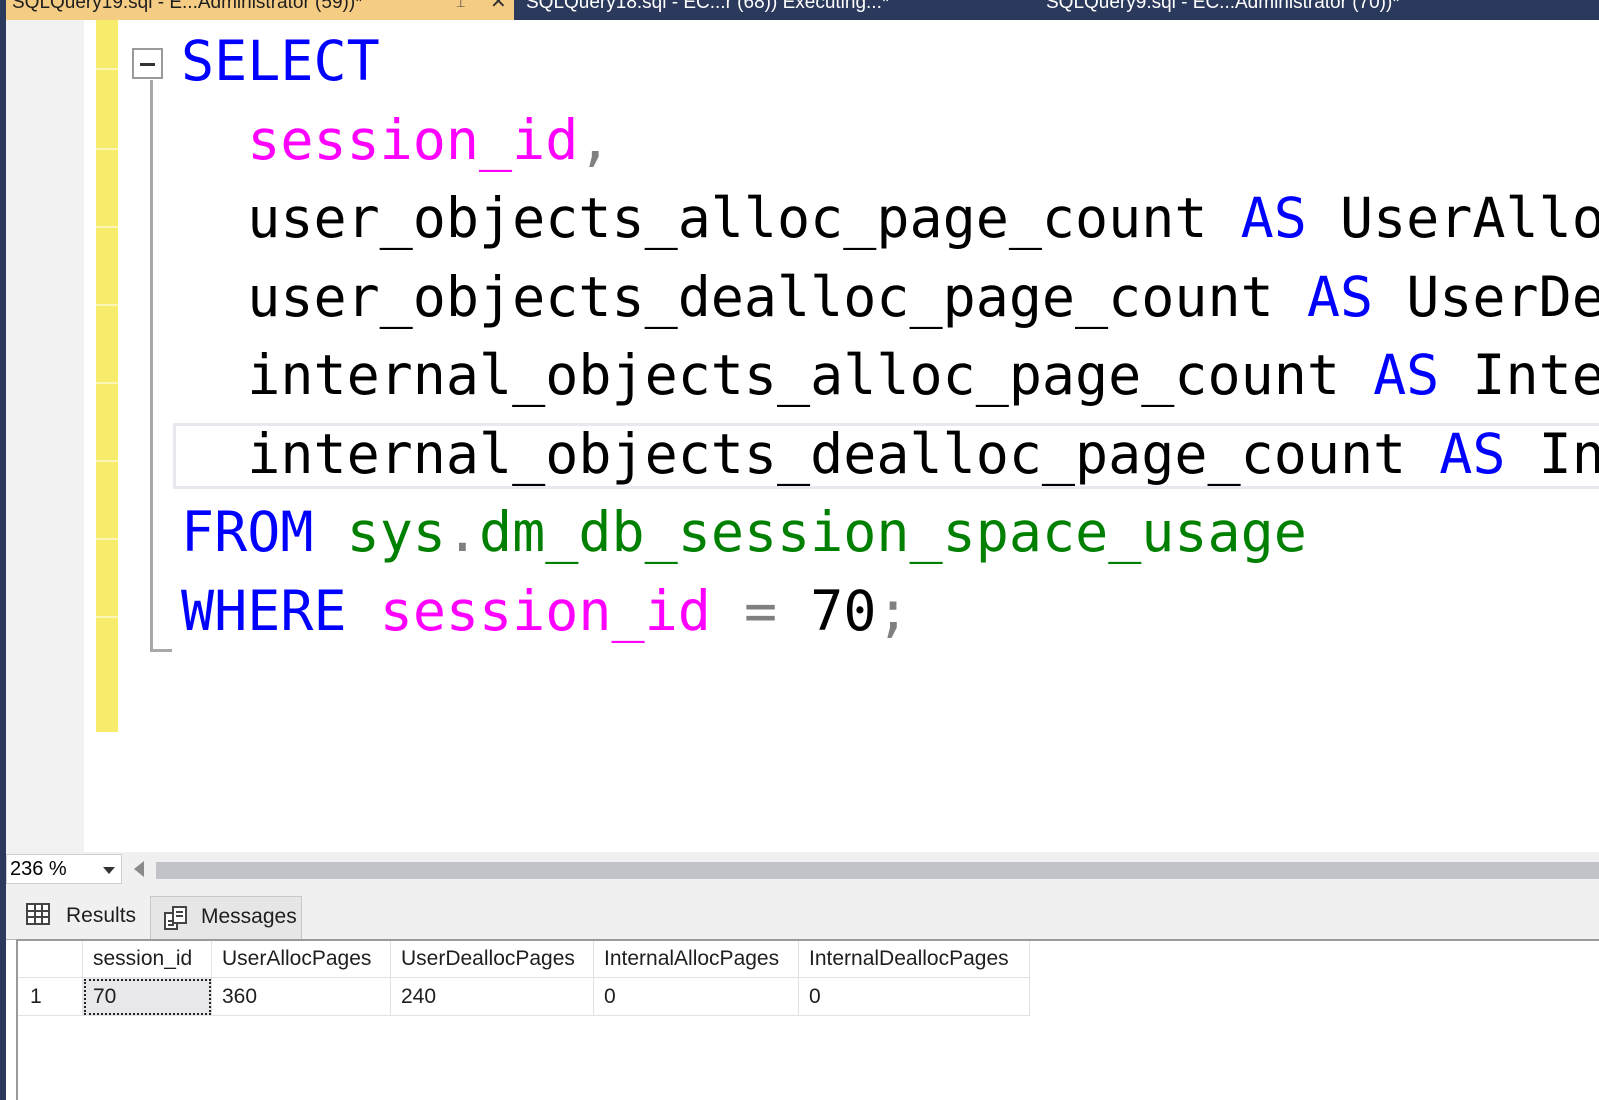  Describe the element at coordinates (38, 914) in the screenshot. I see `grid-icon` at that location.